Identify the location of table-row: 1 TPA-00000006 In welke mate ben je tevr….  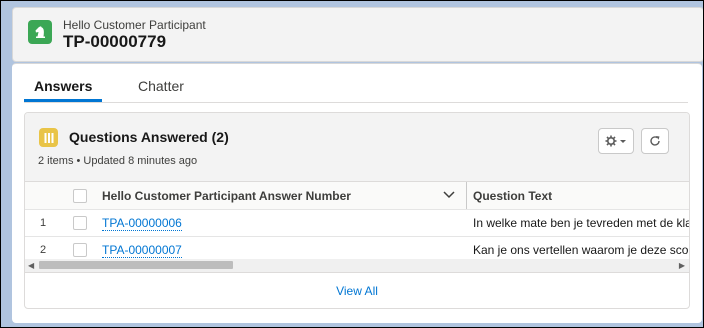
(357, 223).